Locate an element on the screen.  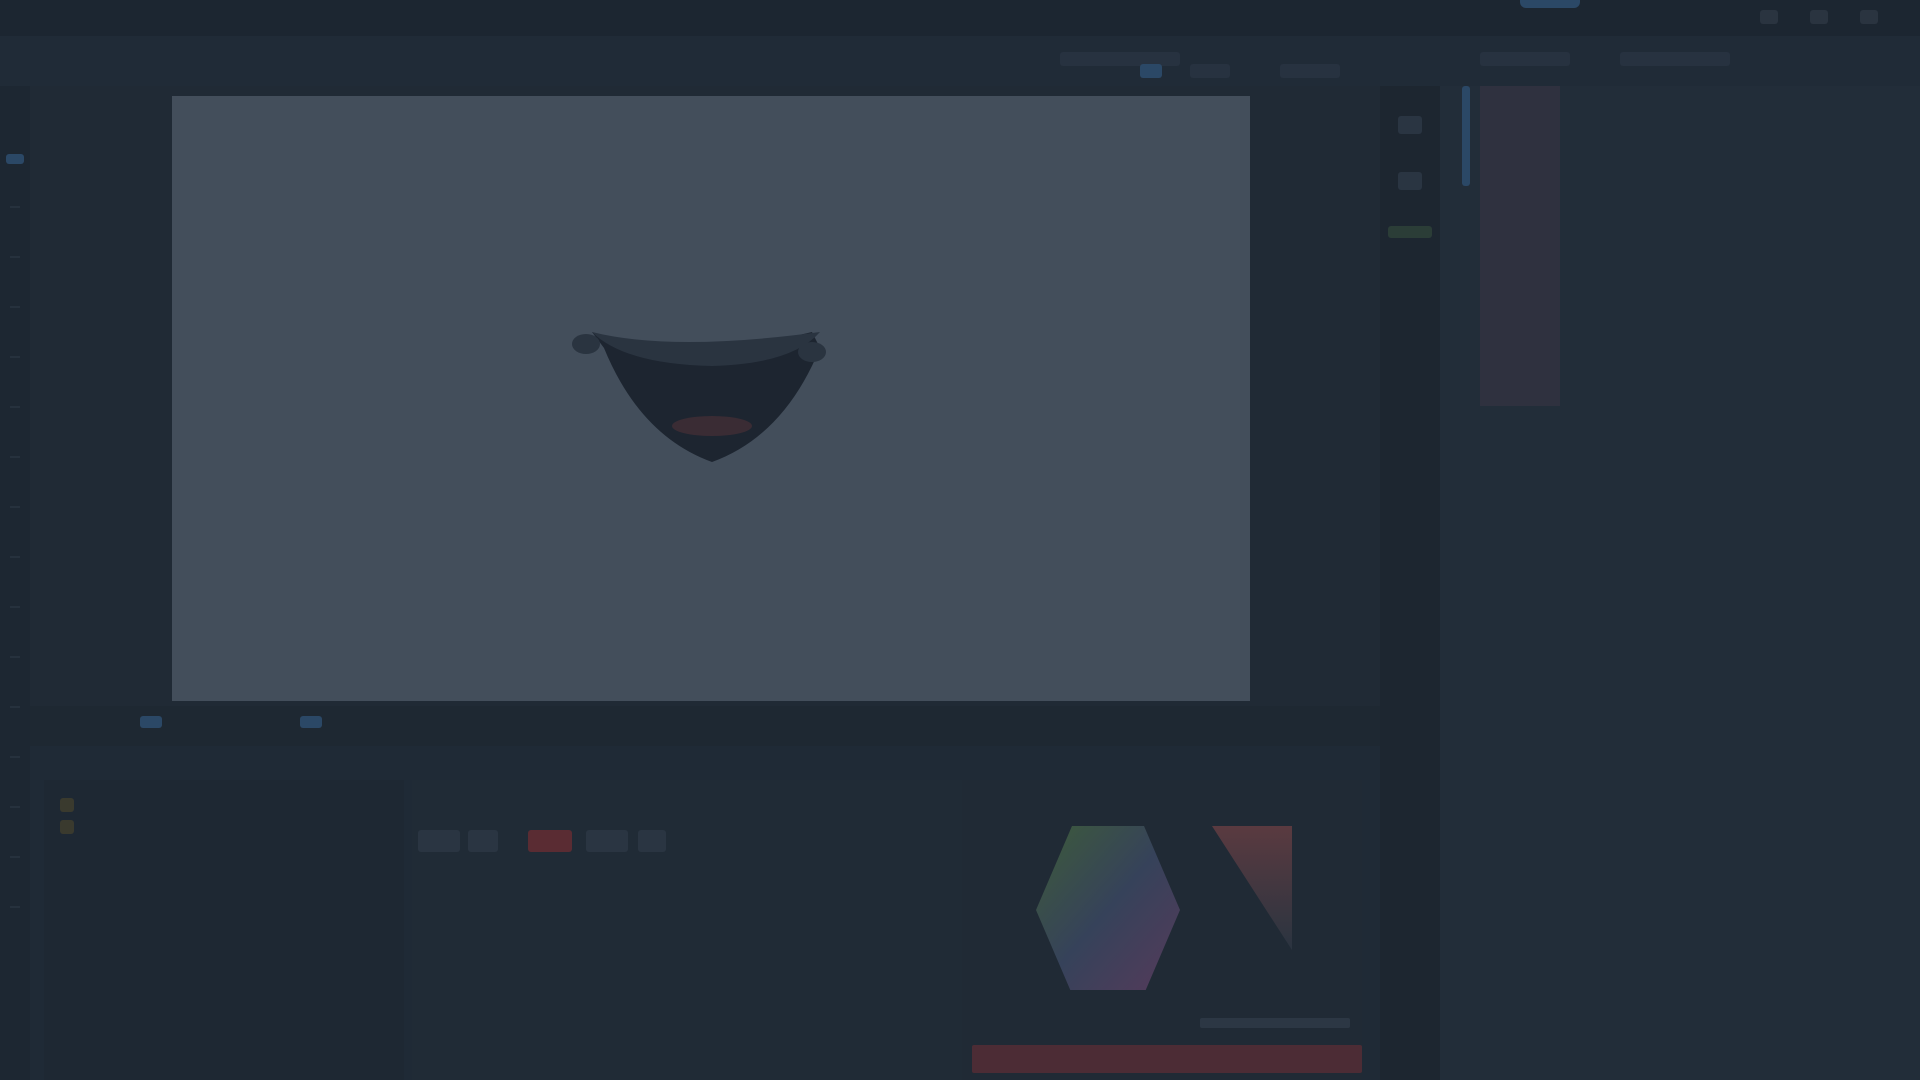
maximize-icon is located at coordinates (1819, 17).